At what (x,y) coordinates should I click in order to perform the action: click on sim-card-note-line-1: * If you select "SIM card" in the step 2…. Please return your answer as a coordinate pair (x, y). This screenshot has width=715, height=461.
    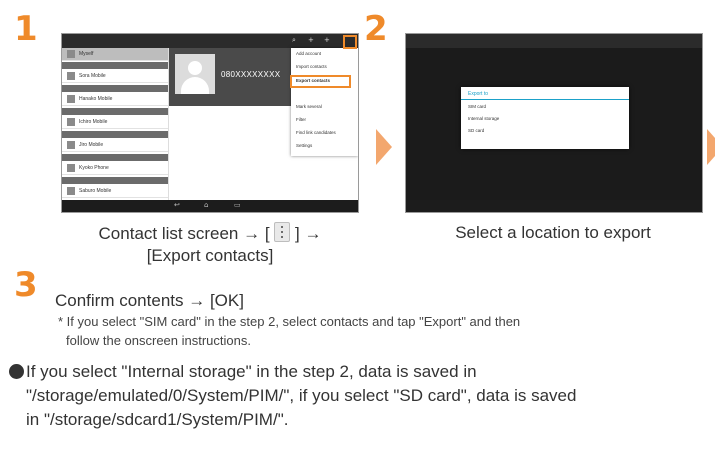
    Looking at the image, I should click on (289, 321).